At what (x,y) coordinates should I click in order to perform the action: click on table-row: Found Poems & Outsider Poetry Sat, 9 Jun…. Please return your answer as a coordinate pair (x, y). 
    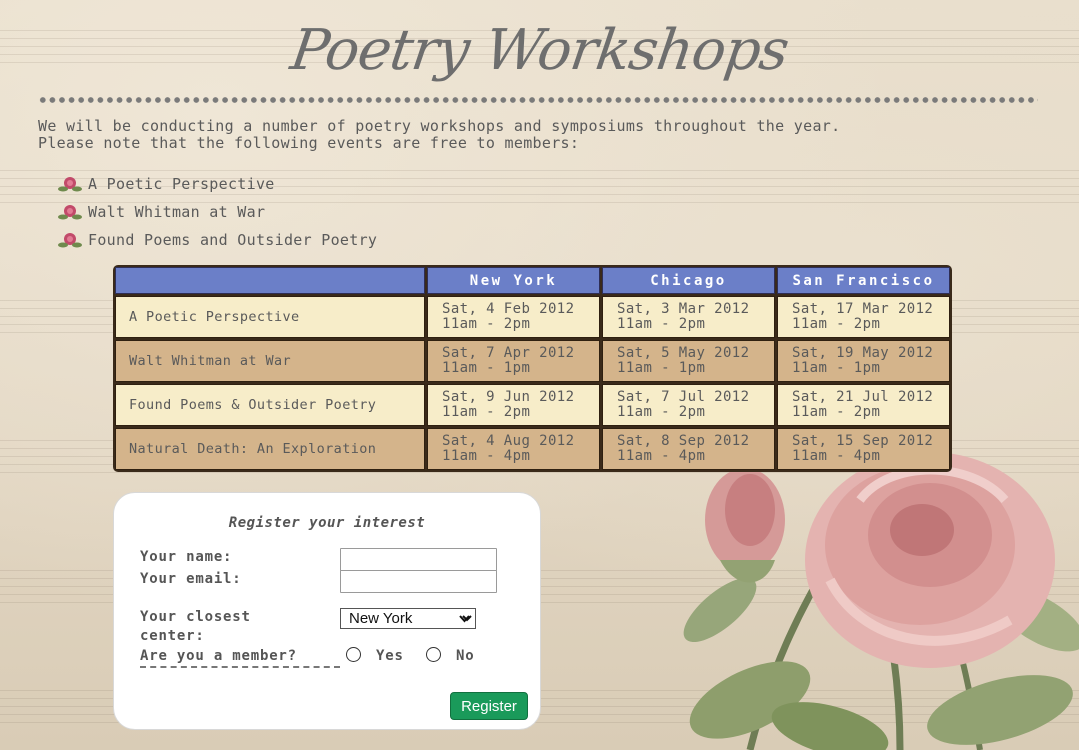
    Looking at the image, I should click on (532, 405).